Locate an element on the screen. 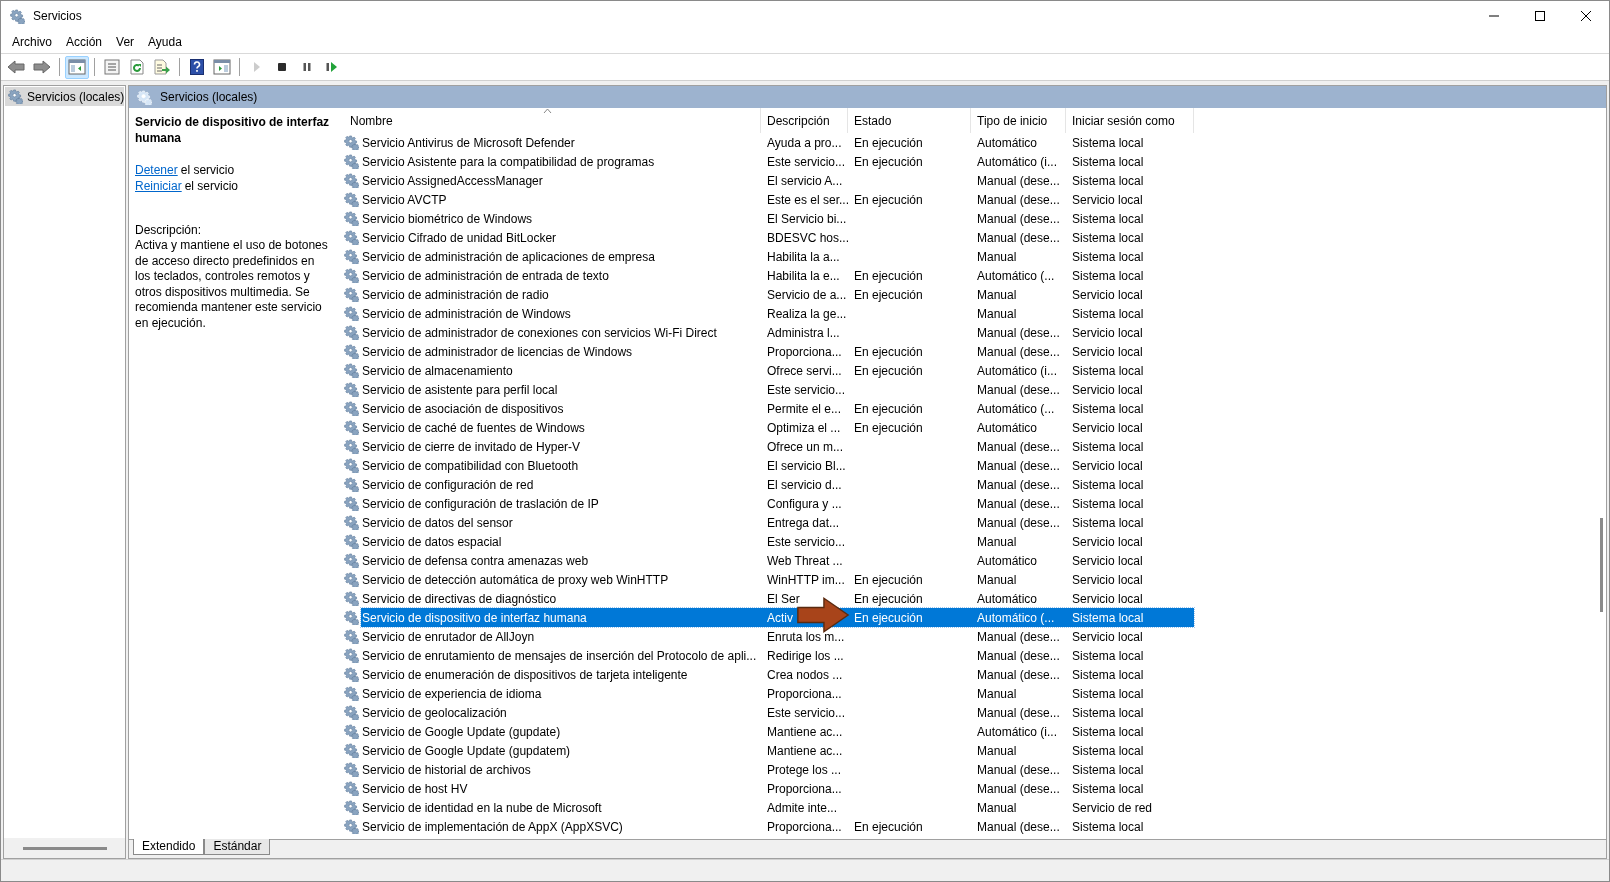 This screenshot has height=882, width=1610. table-cell-text: Servicio de configuración de traslación de IP is located at coordinates (480, 504).